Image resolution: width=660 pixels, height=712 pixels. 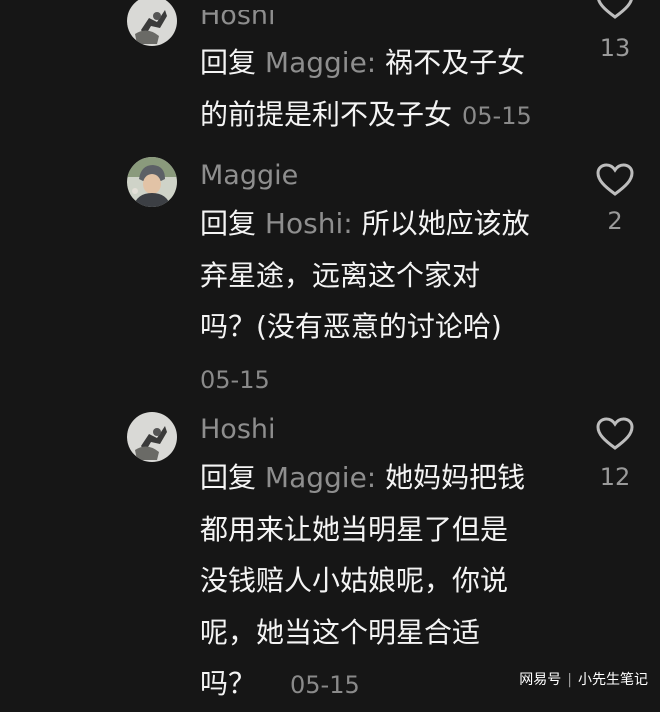 What do you see at coordinates (455, 62) in the screenshot?
I see `comment-text: 祸不及子女` at bounding box center [455, 62].